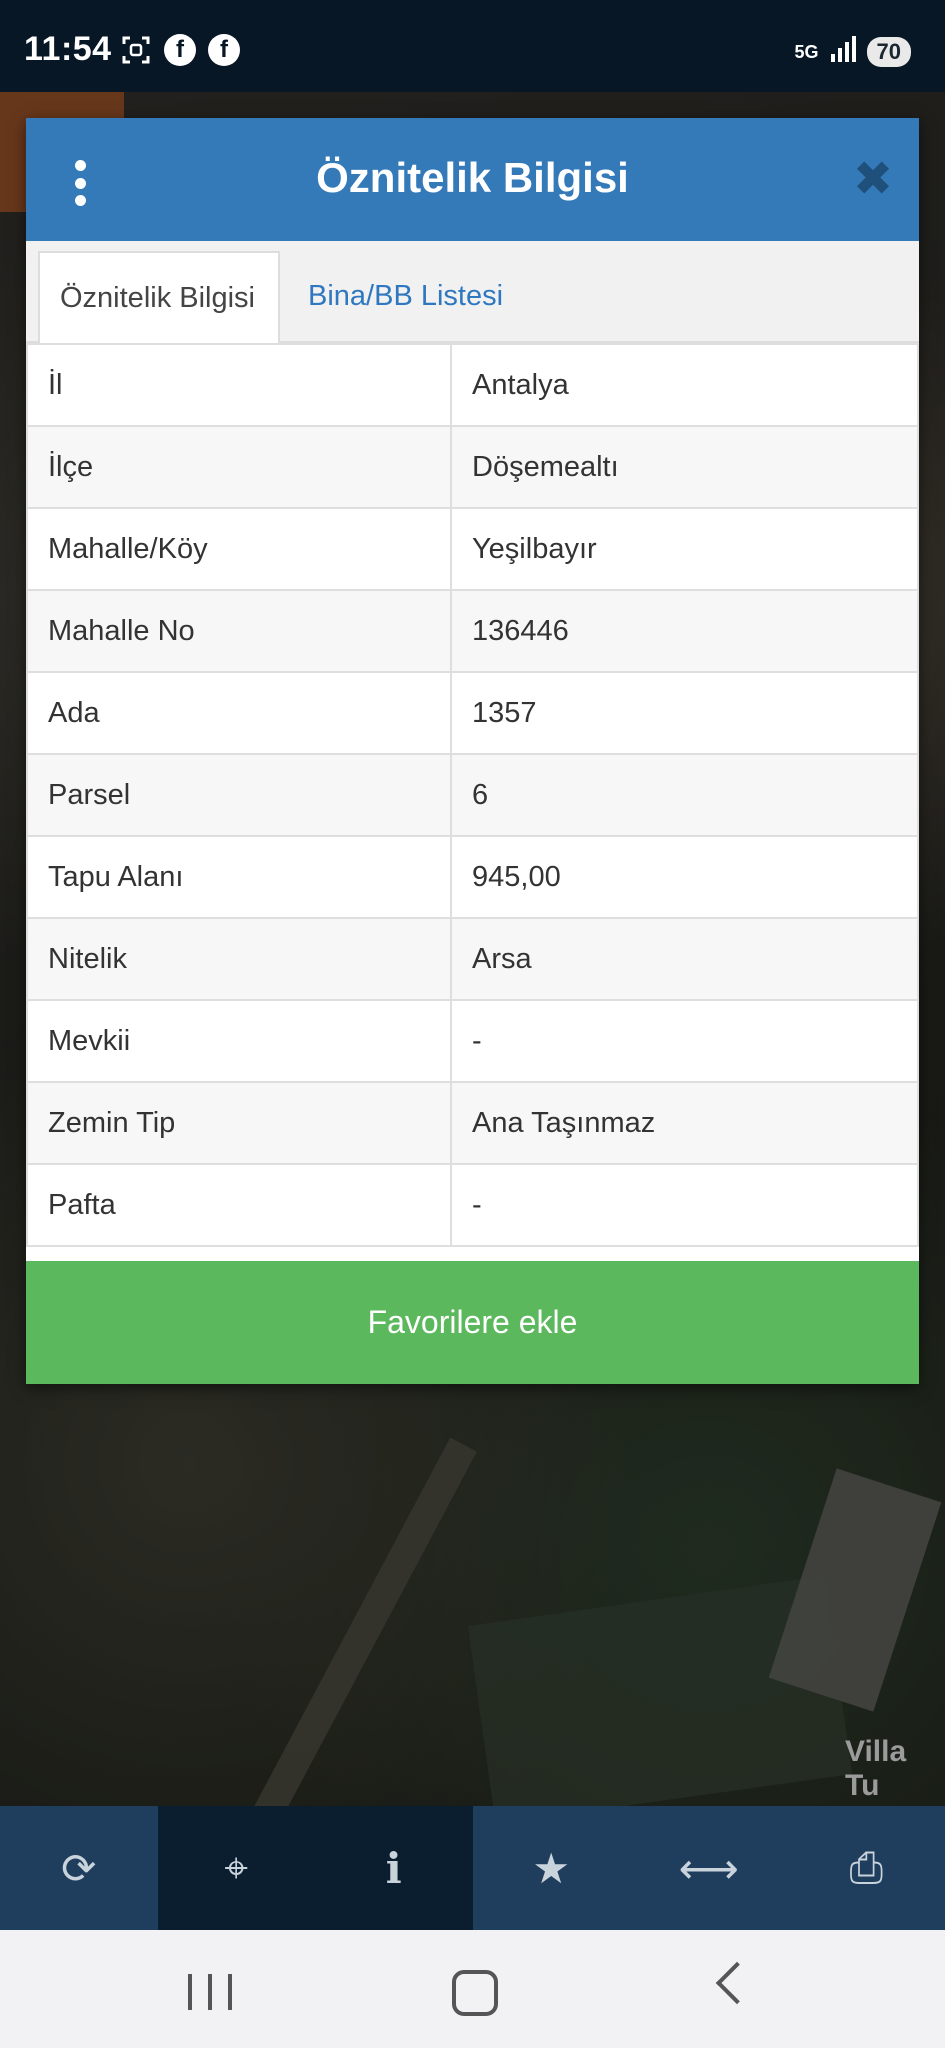 This screenshot has height=2048, width=945. Describe the element at coordinates (239, 959) in the screenshot. I see `attribute-key: Nitelik` at that location.